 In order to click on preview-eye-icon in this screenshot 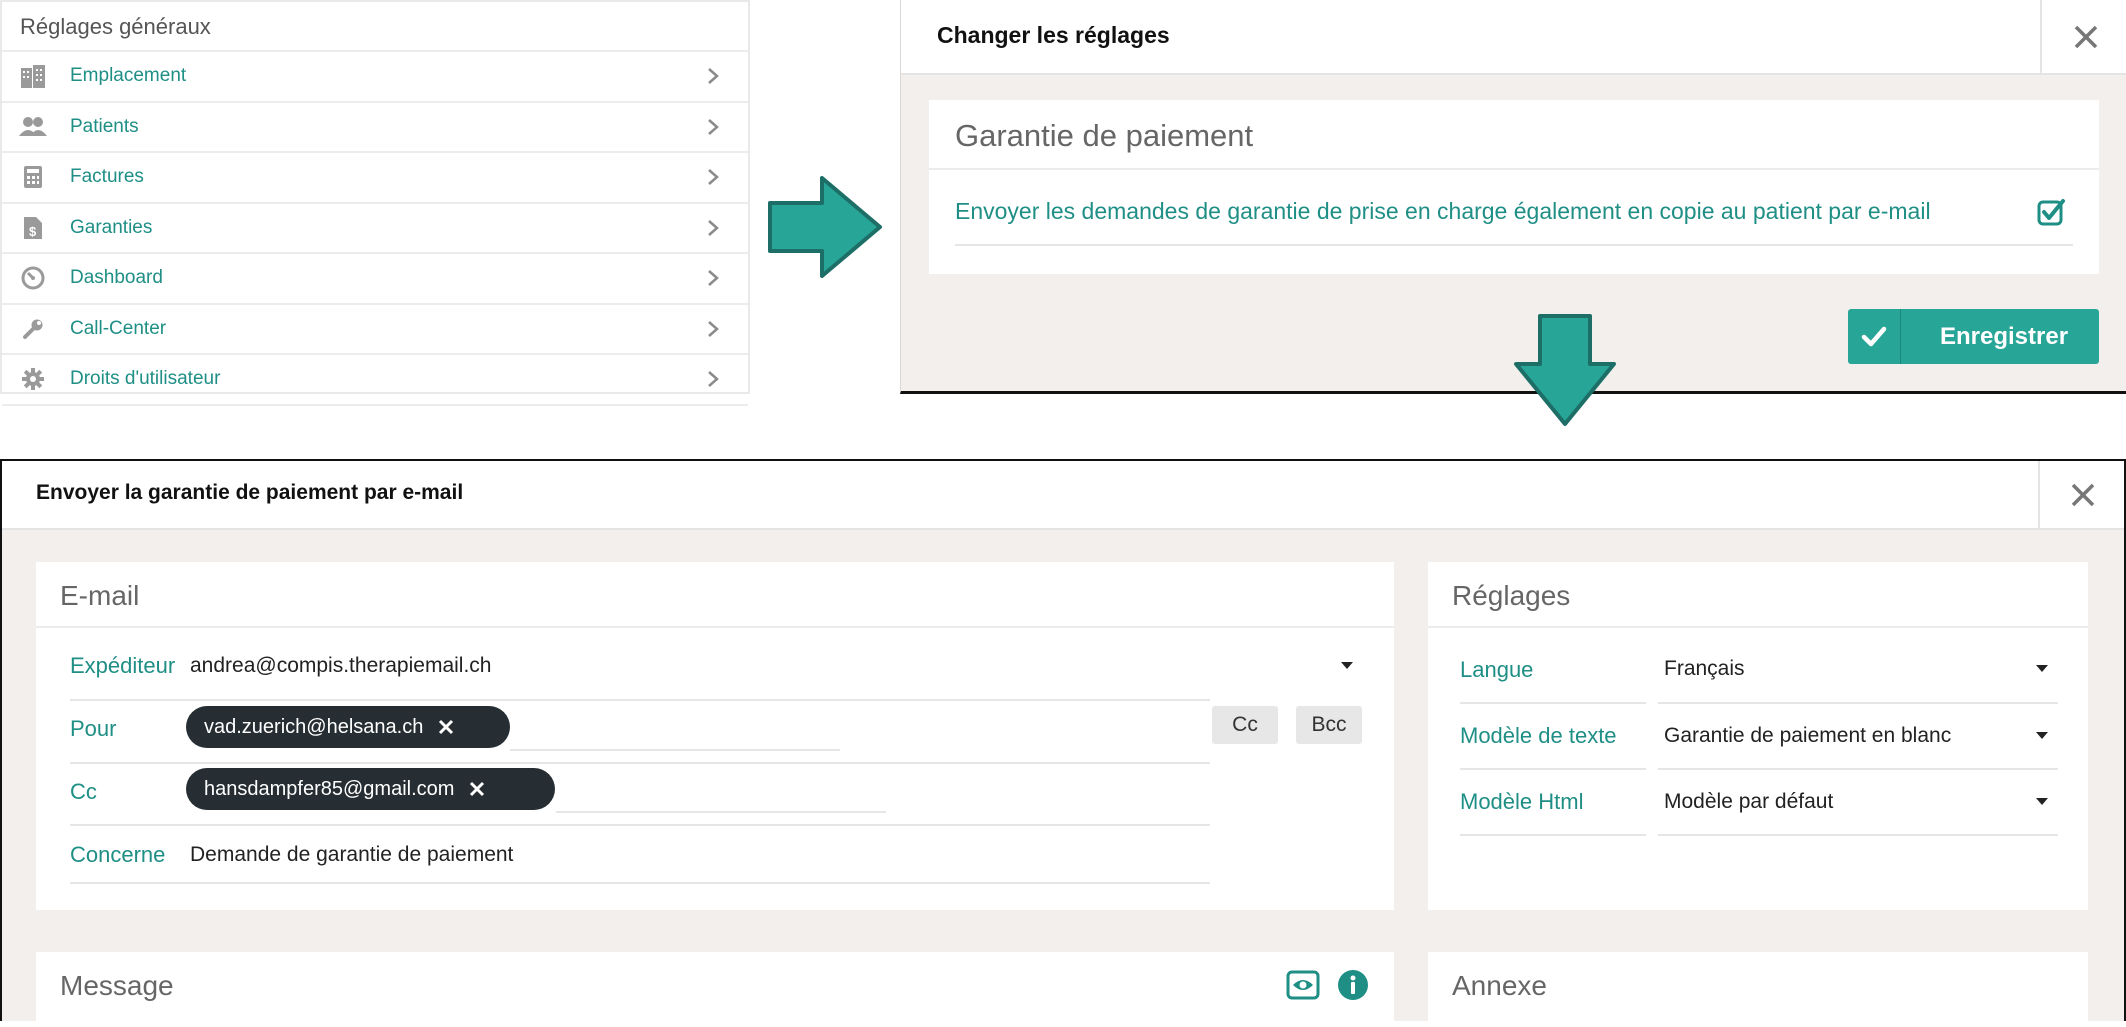, I will do `click(1303, 985)`.